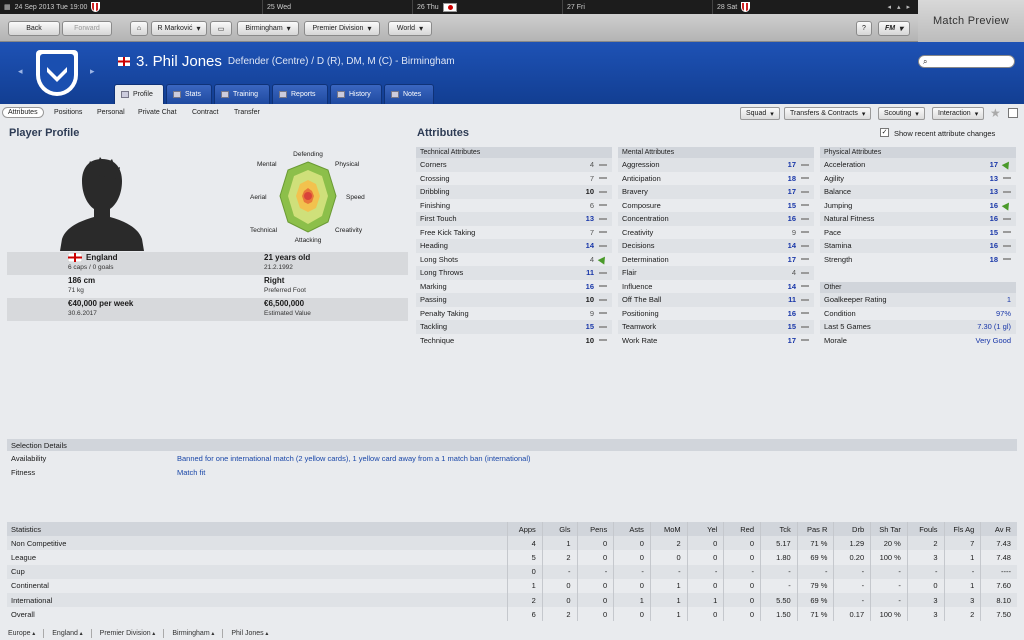 Image resolution: width=1024 pixels, height=640 pixels. What do you see at coordinates (92, 71) in the screenshot?
I see `next-player-icon: ▸` at bounding box center [92, 71].